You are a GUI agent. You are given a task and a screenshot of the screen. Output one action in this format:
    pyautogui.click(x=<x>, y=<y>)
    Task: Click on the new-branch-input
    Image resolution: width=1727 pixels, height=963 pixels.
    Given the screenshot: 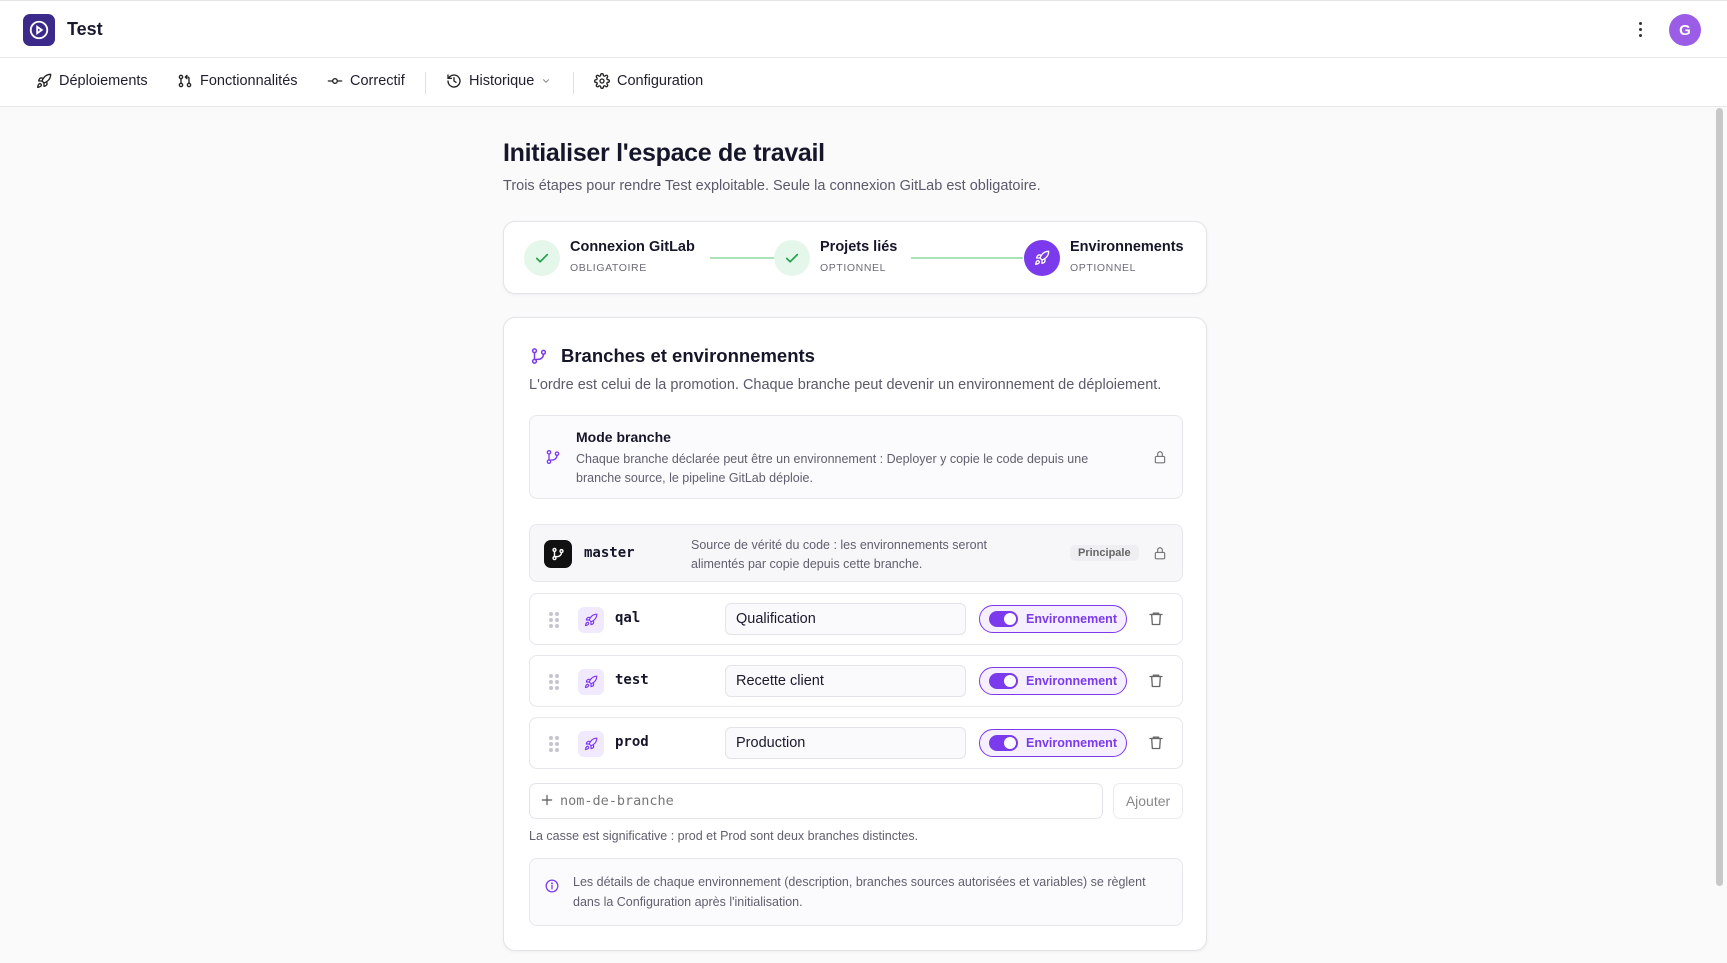 What is the action you would take?
    pyautogui.click(x=825, y=801)
    